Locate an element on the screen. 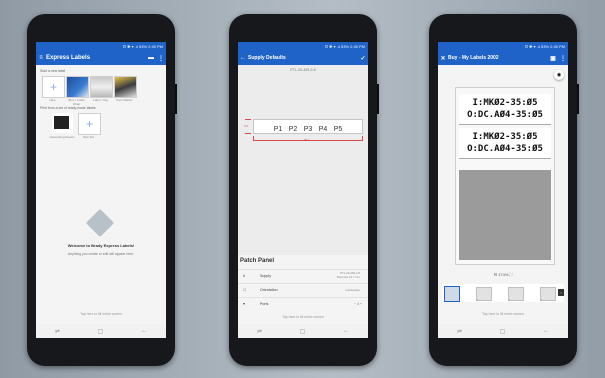  zoom-controls: ⊟ 174% ⛶ is located at coordinates (503, 274).